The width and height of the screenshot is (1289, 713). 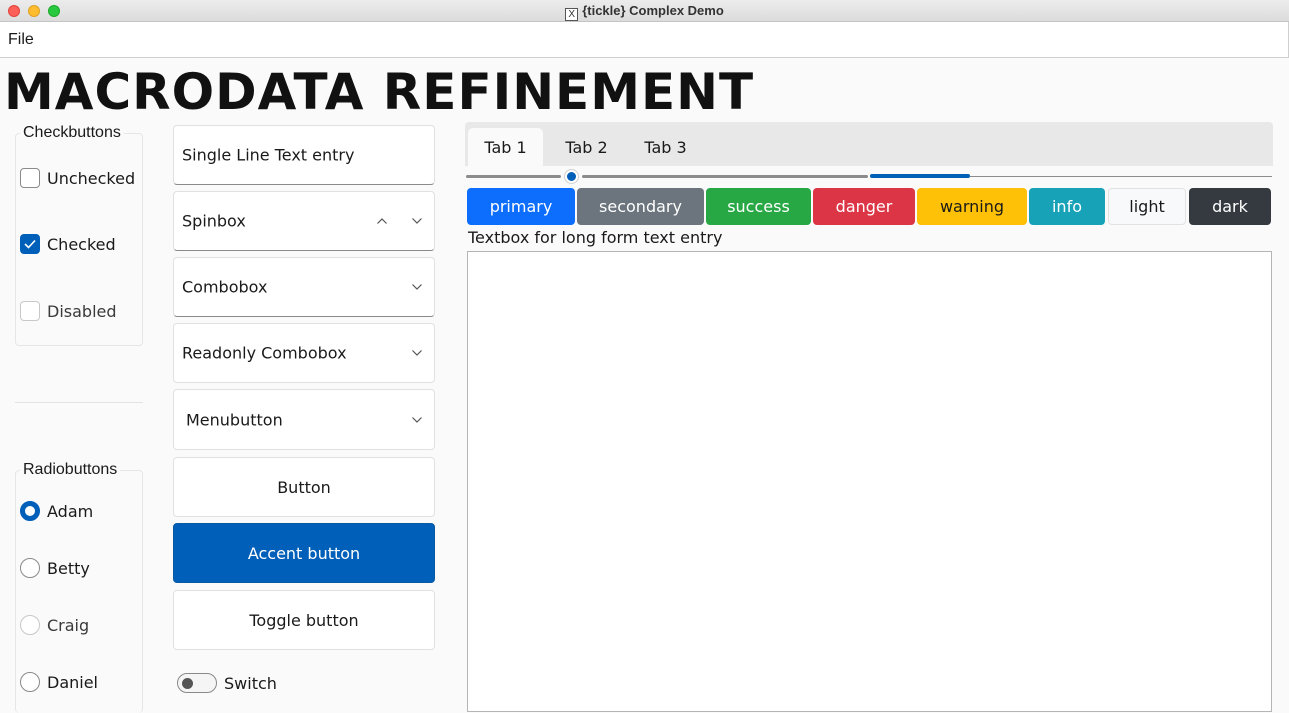 What do you see at coordinates (869, 144) in the screenshot?
I see `tab-bar: Tab 1 Tab 2 Tab 3` at bounding box center [869, 144].